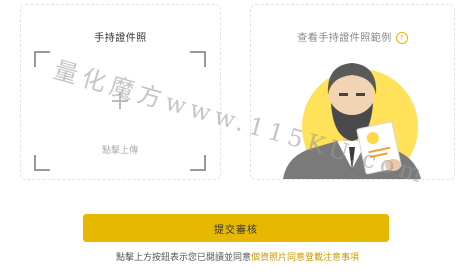 Image resolution: width=475 pixels, height=274 pixels. Describe the element at coordinates (401, 38) in the screenshot. I see `help-icon: ?` at that location.